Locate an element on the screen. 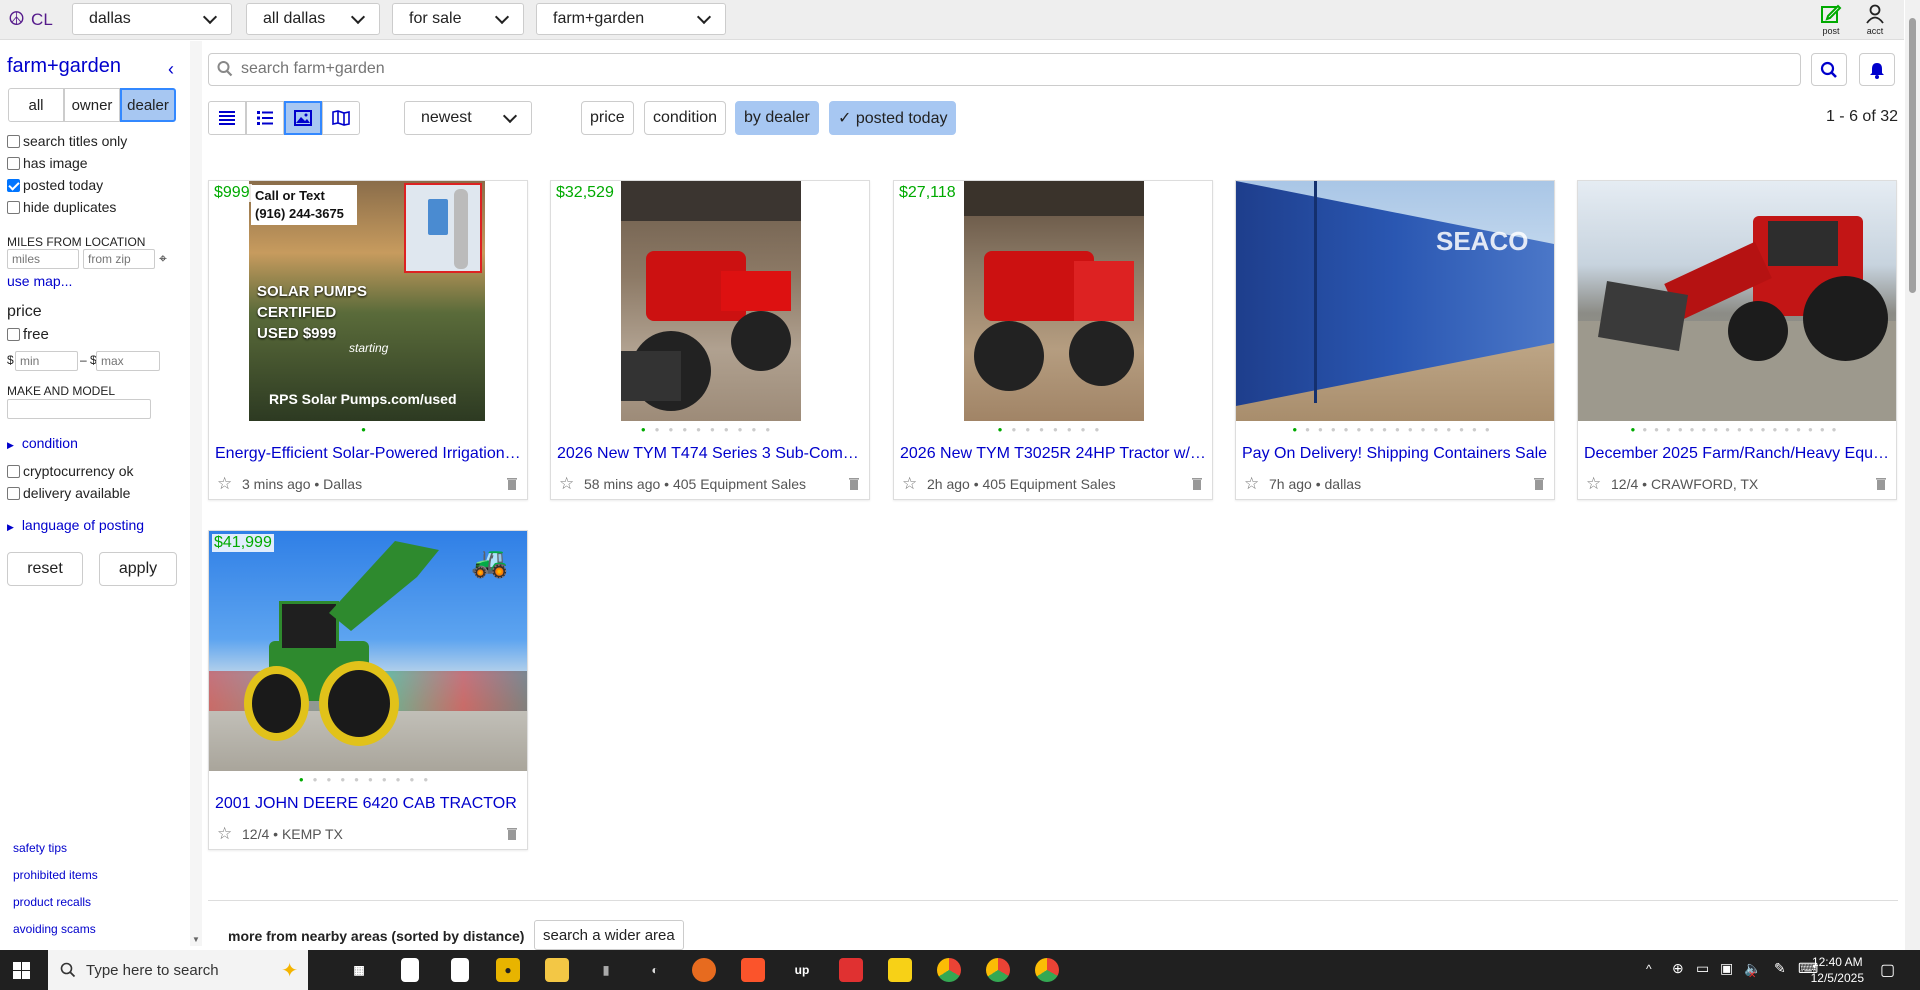 The image size is (1920, 990). city-select: dallas is located at coordinates (152, 19).